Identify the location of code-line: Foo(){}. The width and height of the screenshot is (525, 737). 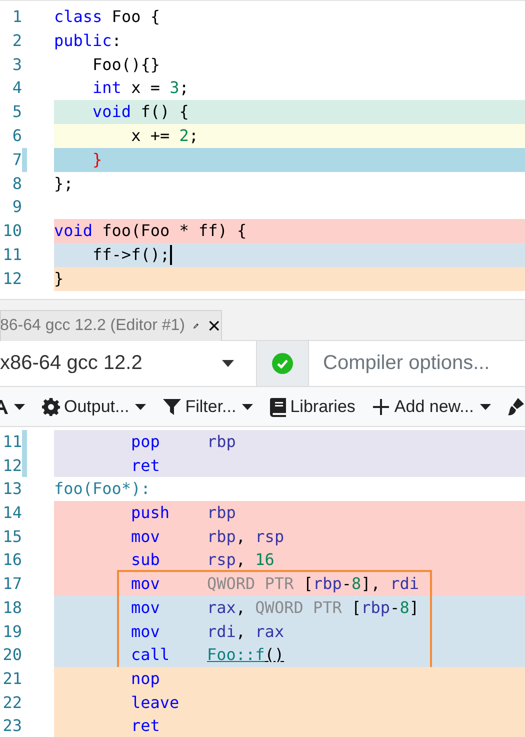
(126, 65).